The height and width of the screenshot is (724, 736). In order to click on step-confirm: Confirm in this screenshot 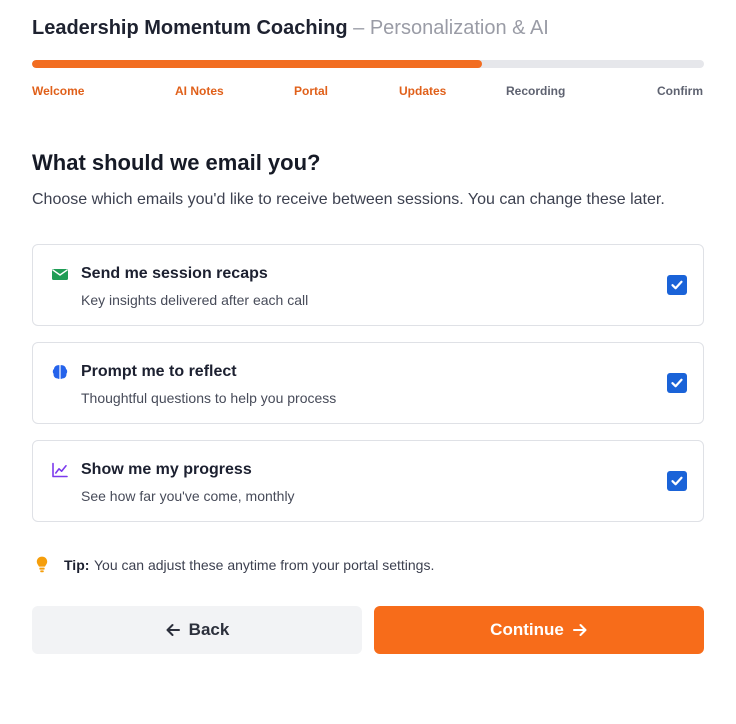, I will do `click(680, 91)`.